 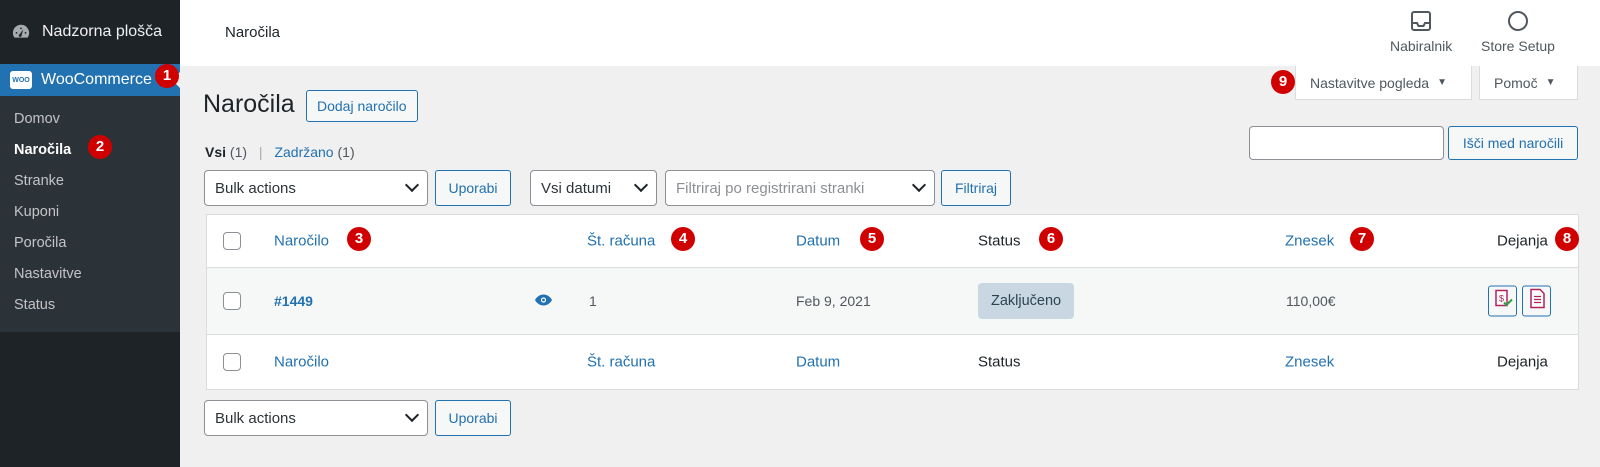 What do you see at coordinates (892, 301) in the screenshot?
I see `table-row: #1449 1 Feb 9, 2021 Zaključeno 110,00€ $` at bounding box center [892, 301].